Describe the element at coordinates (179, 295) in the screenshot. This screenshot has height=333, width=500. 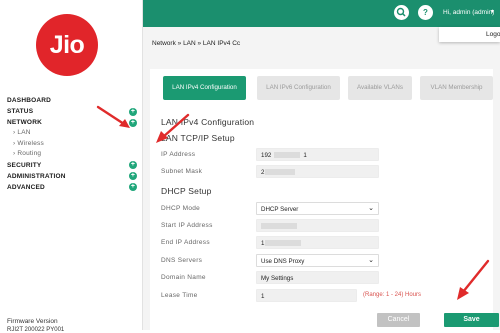
I see `lease-time-label: Lease Time` at that location.